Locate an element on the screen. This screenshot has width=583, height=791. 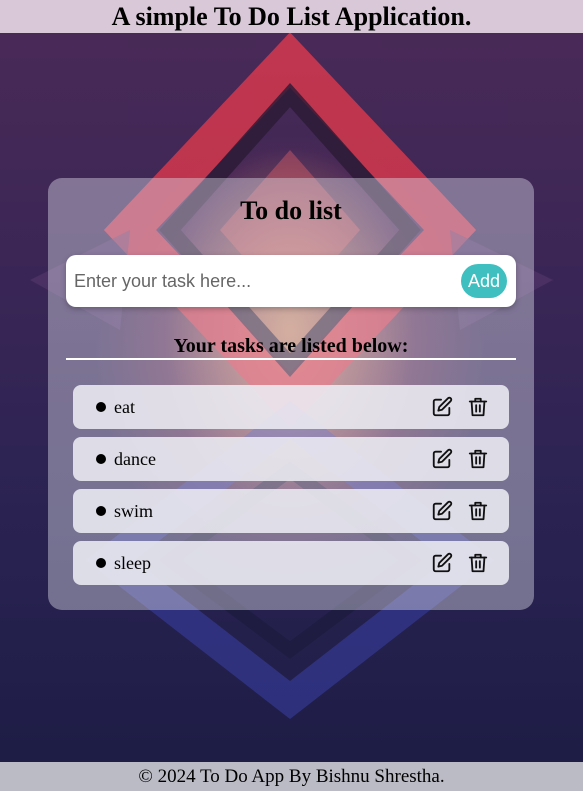
app-footer: © 2024 To Do App By Bishnu Shrestha. is located at coordinates (291, 776).